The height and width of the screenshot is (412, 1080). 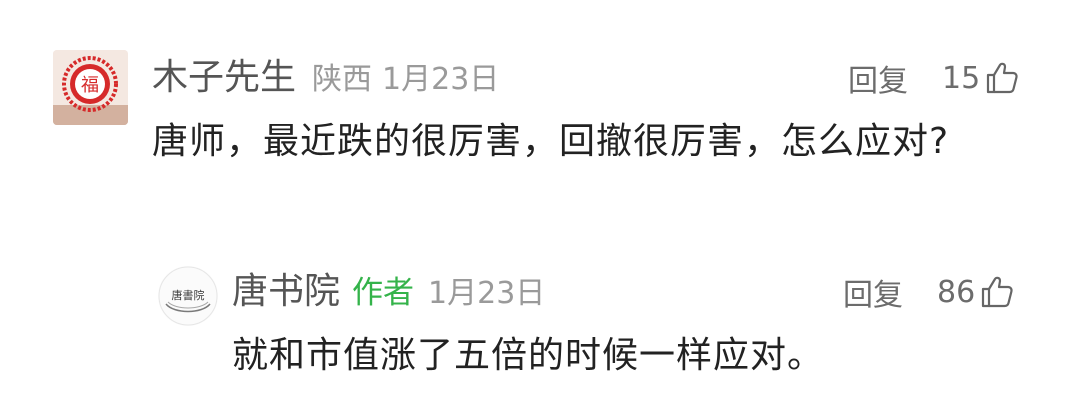 What do you see at coordinates (956, 292) in the screenshot?
I see `reply-like-count: 86` at bounding box center [956, 292].